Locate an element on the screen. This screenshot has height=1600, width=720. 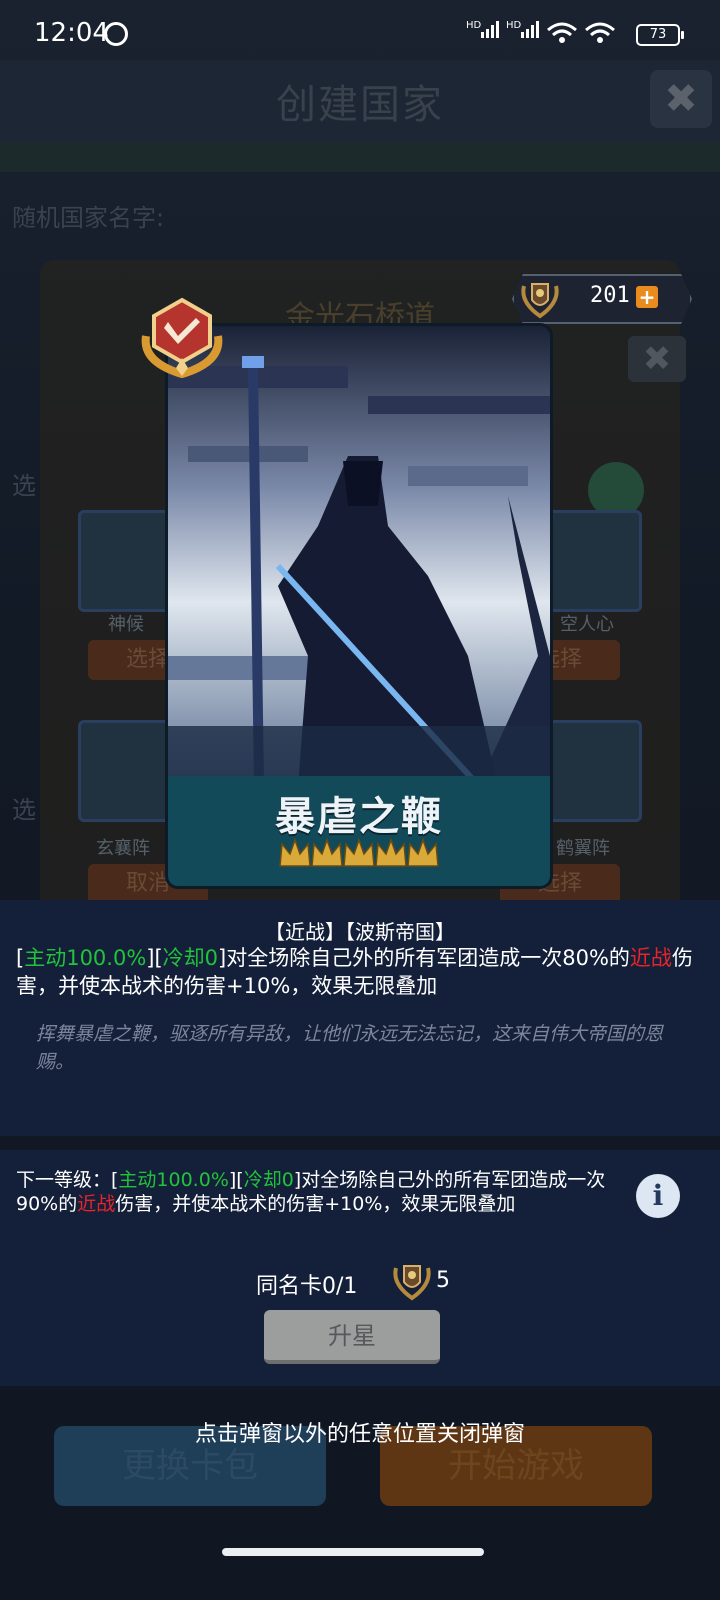
cooldown: 冷却0 is located at coordinates (190, 958).